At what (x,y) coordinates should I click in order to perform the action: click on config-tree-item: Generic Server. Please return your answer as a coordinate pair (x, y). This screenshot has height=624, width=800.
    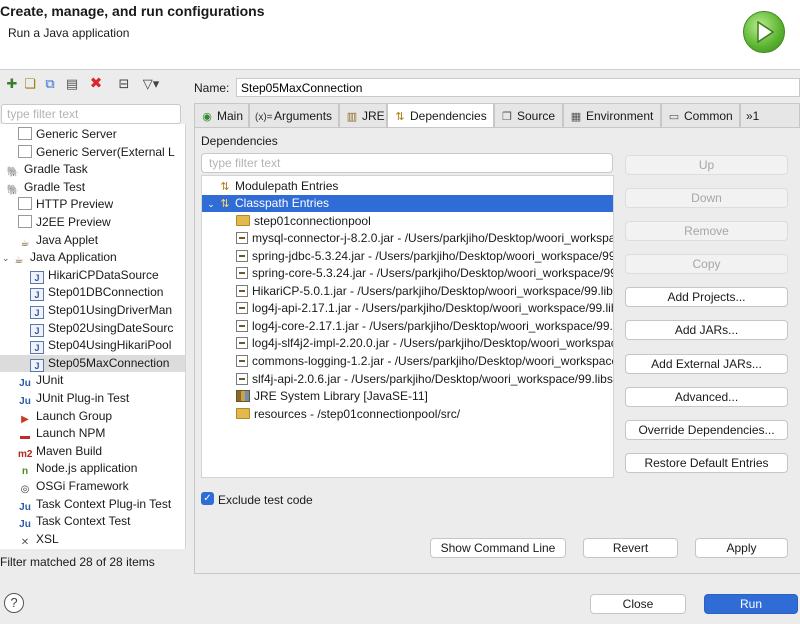
    Looking at the image, I should click on (92, 134).